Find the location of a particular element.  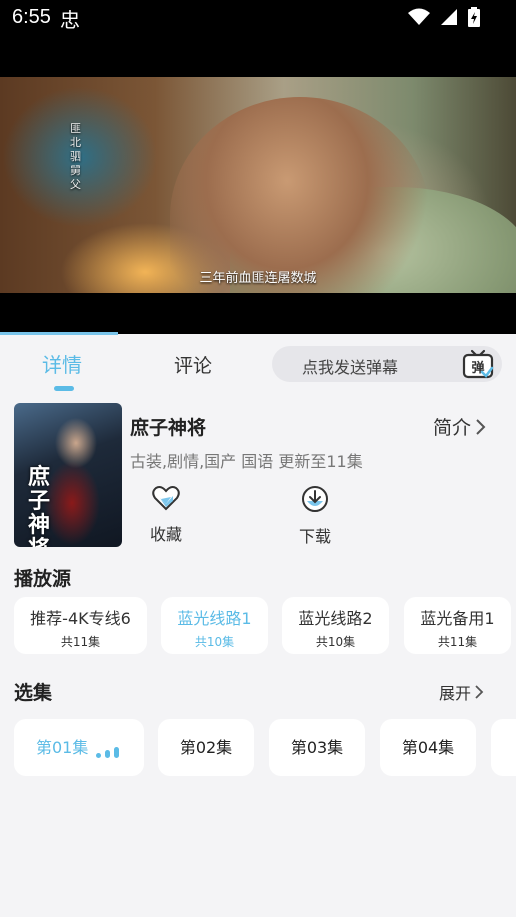

video-vertical-caption: 匪北驷舅父 is located at coordinates (75, 156).